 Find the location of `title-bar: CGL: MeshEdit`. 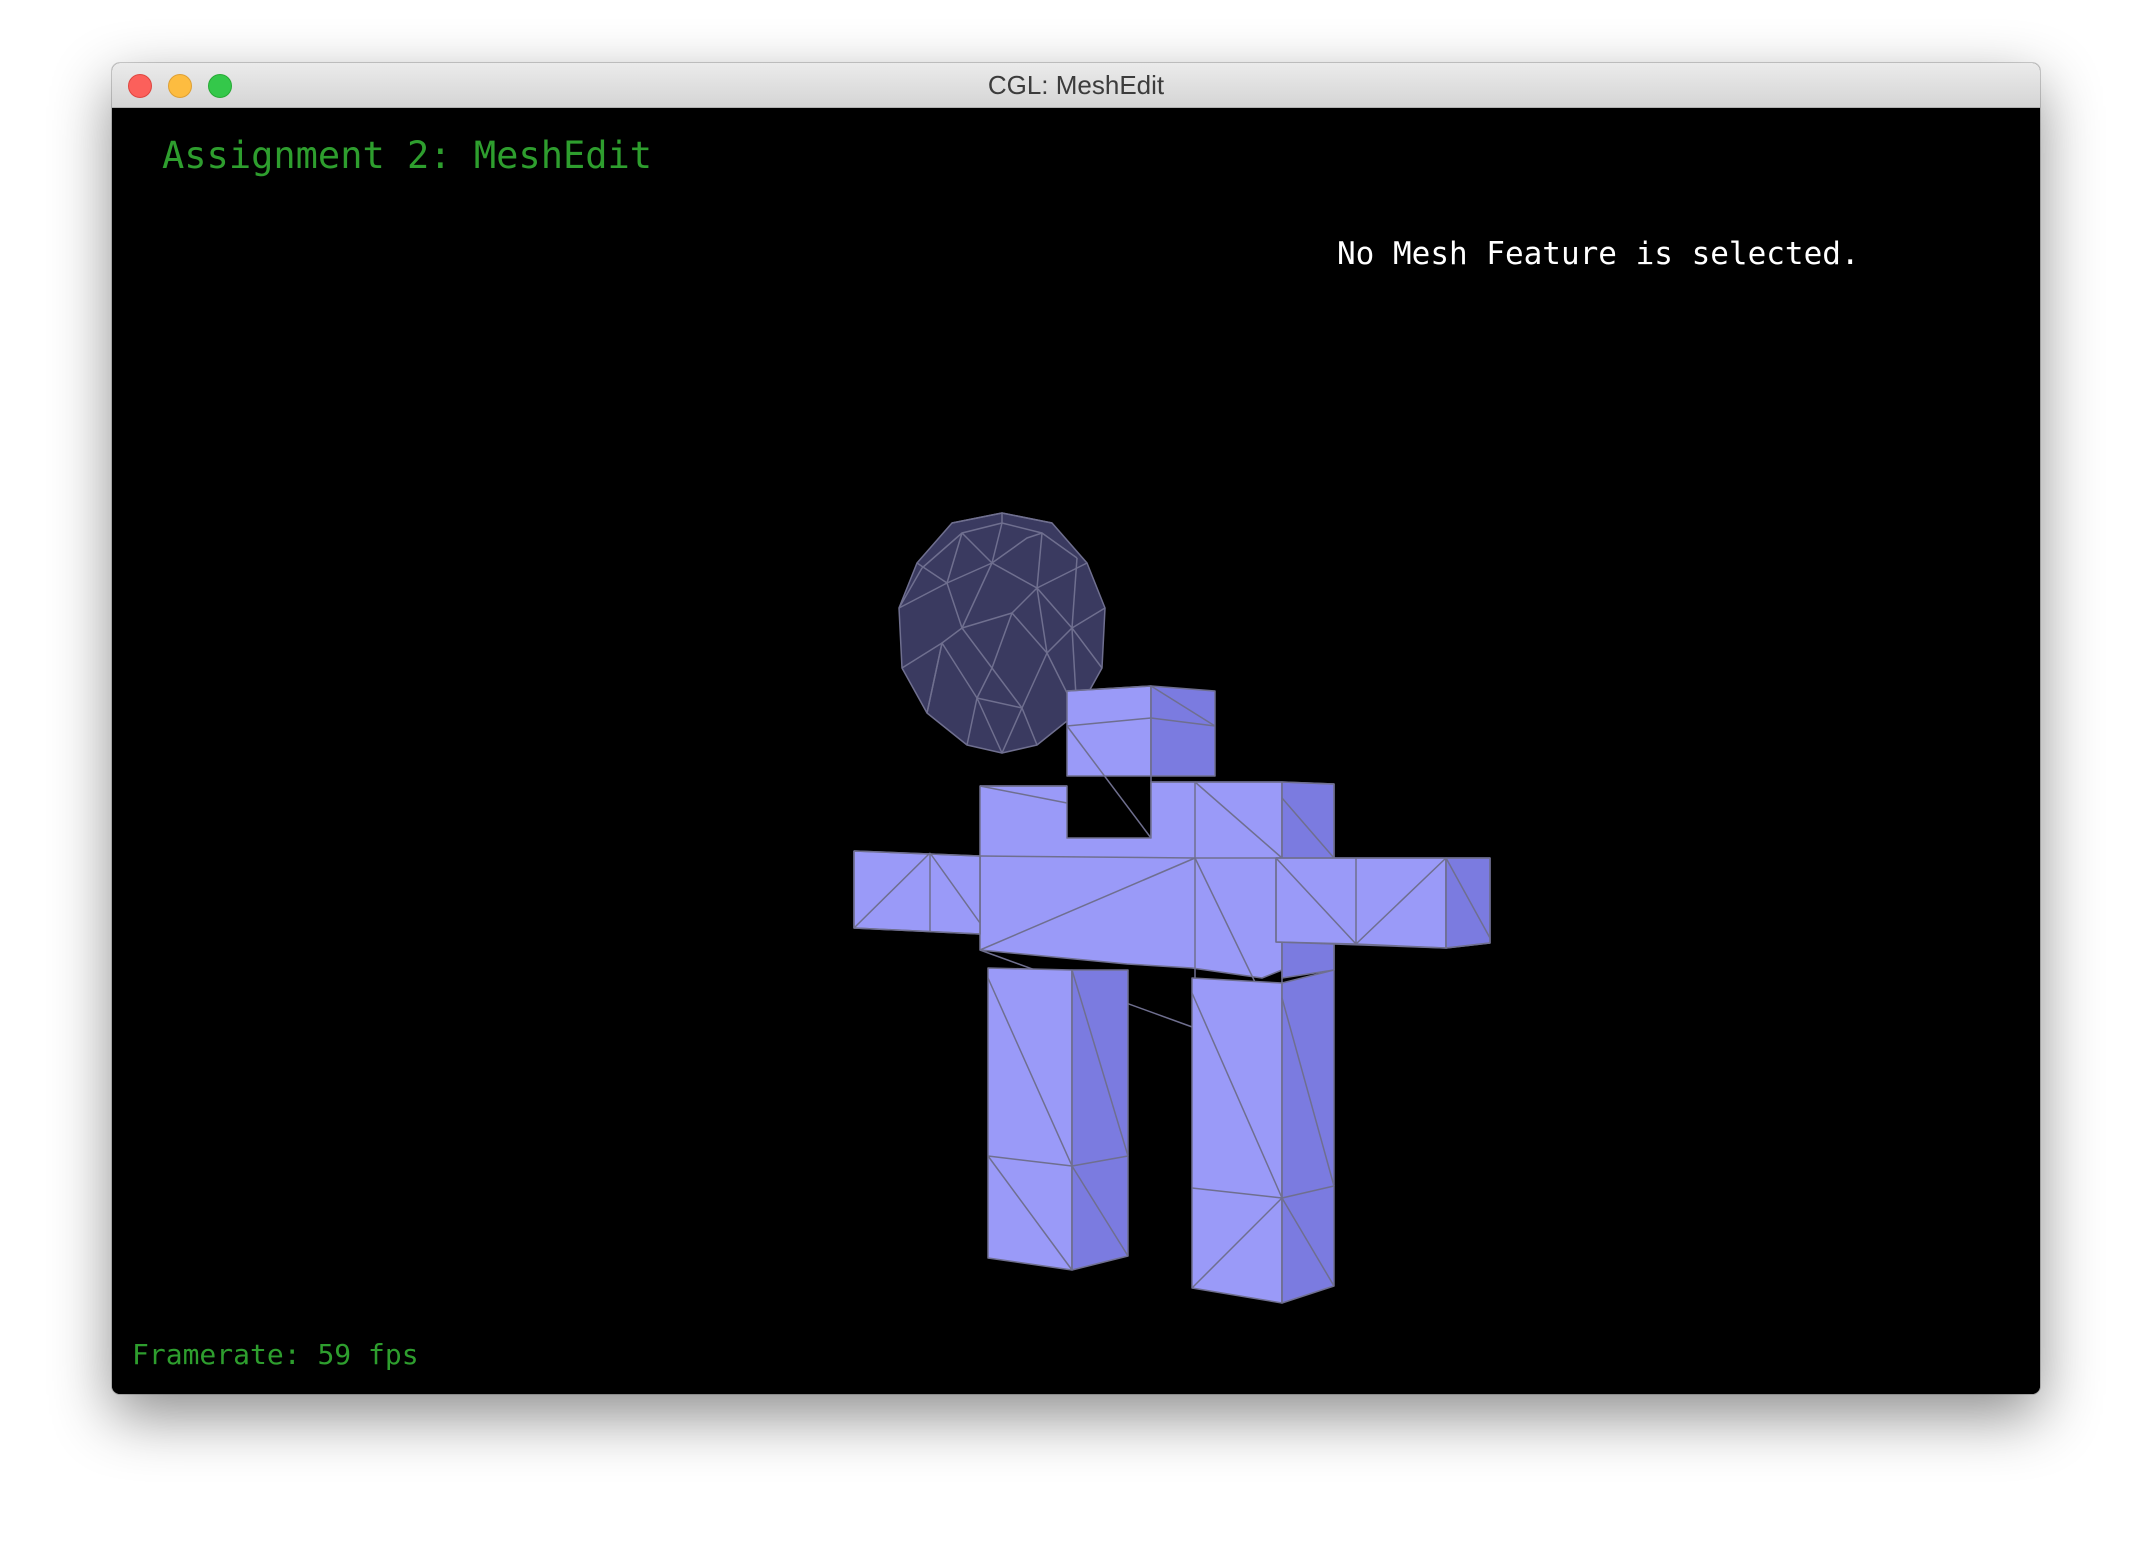

title-bar: CGL: MeshEdit is located at coordinates (1076, 85).